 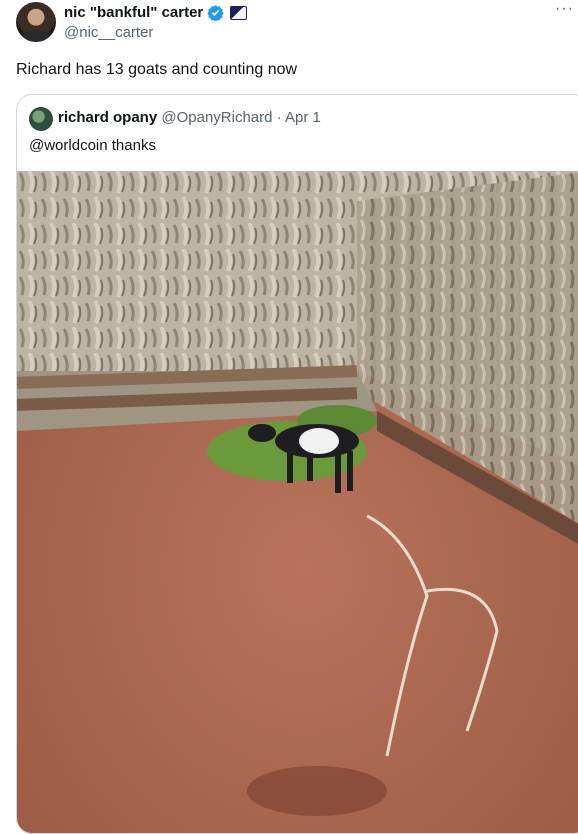 I want to click on author-line: nic "bankful" carter, so click(x=156, y=12).